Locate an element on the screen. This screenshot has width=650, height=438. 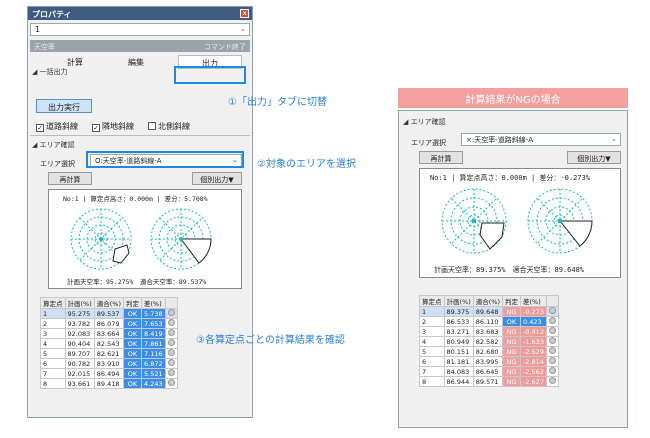
table-row: 6 90.782 83.910 OK 6.872 is located at coordinates (109, 363).